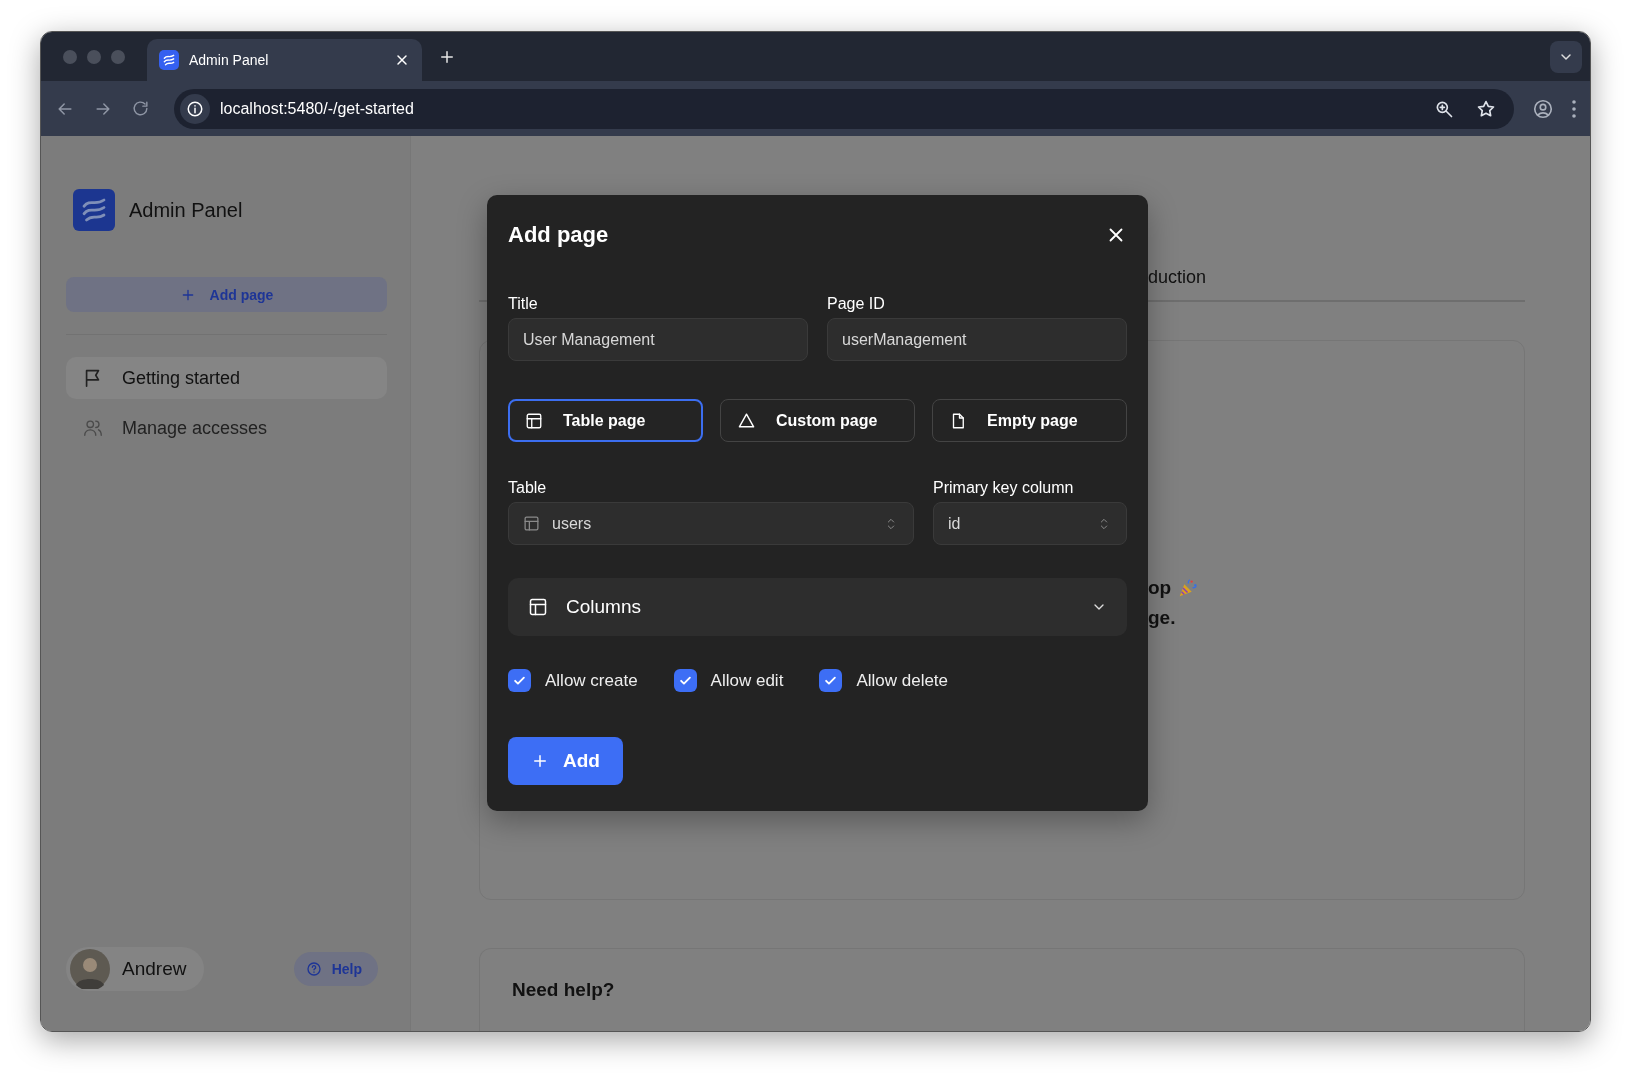  What do you see at coordinates (711, 523) in the screenshot?
I see `select-field: users` at bounding box center [711, 523].